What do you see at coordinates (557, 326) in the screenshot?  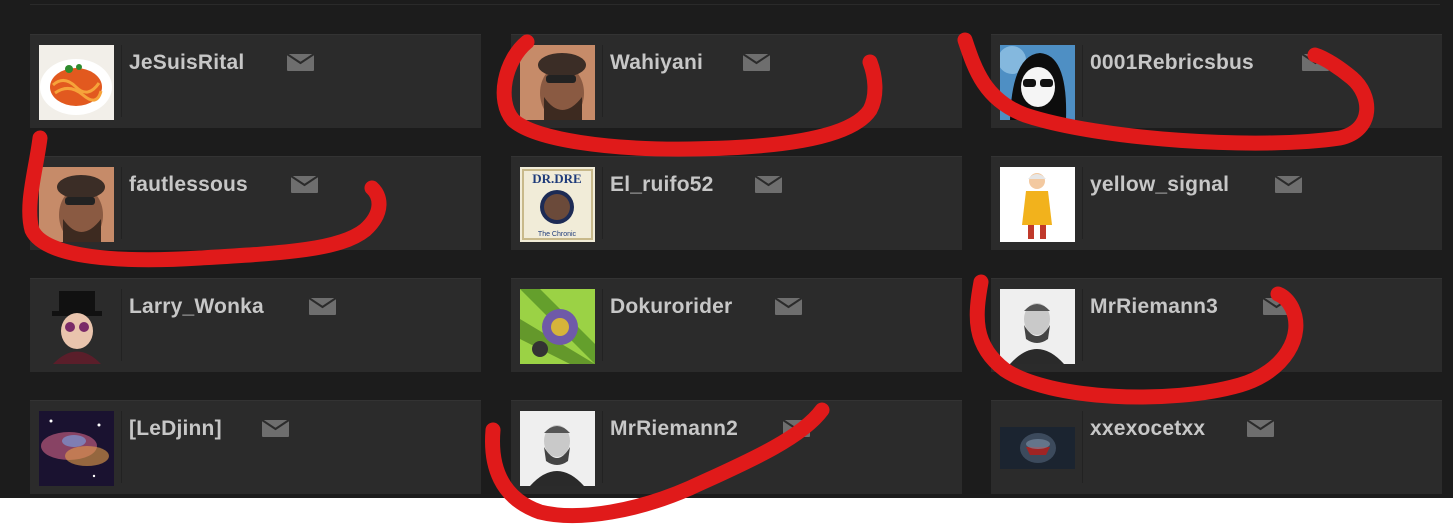 I see `monster-rider-green-avatar-icon` at bounding box center [557, 326].